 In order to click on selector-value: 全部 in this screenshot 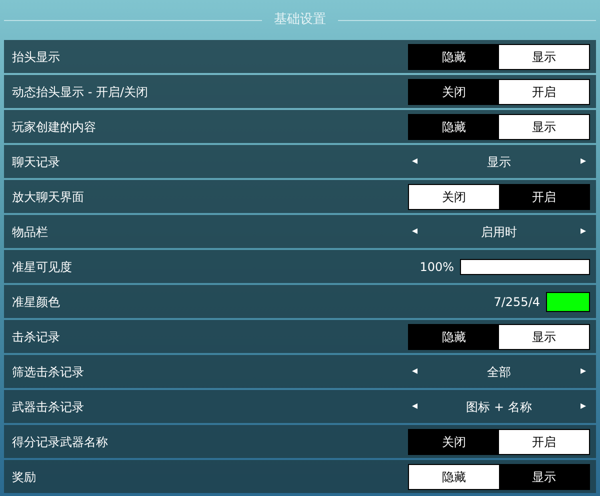, I will do `click(499, 372)`.